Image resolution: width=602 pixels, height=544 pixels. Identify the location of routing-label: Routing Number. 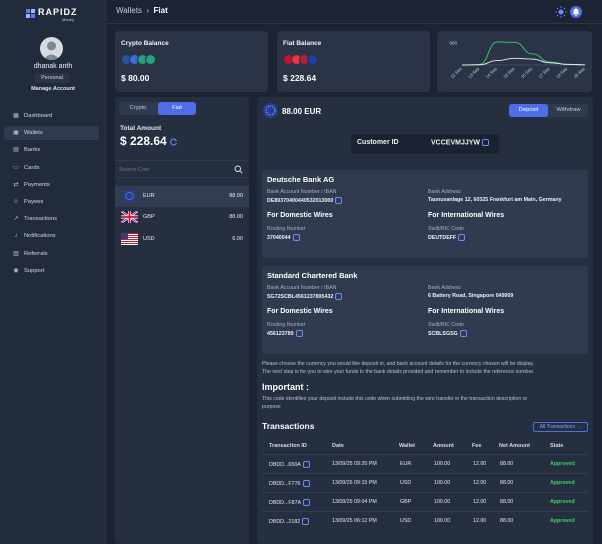
(286, 229).